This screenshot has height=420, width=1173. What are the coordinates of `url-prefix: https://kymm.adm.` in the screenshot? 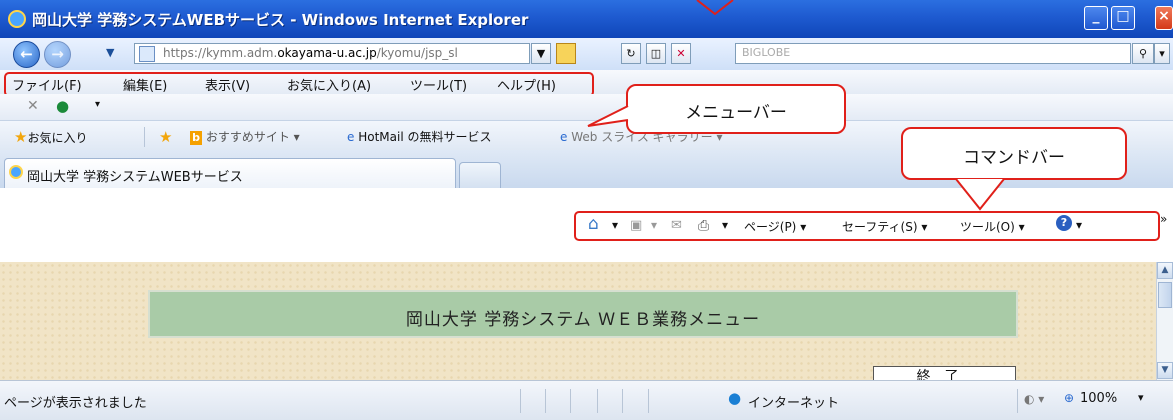 It's located at (220, 53).